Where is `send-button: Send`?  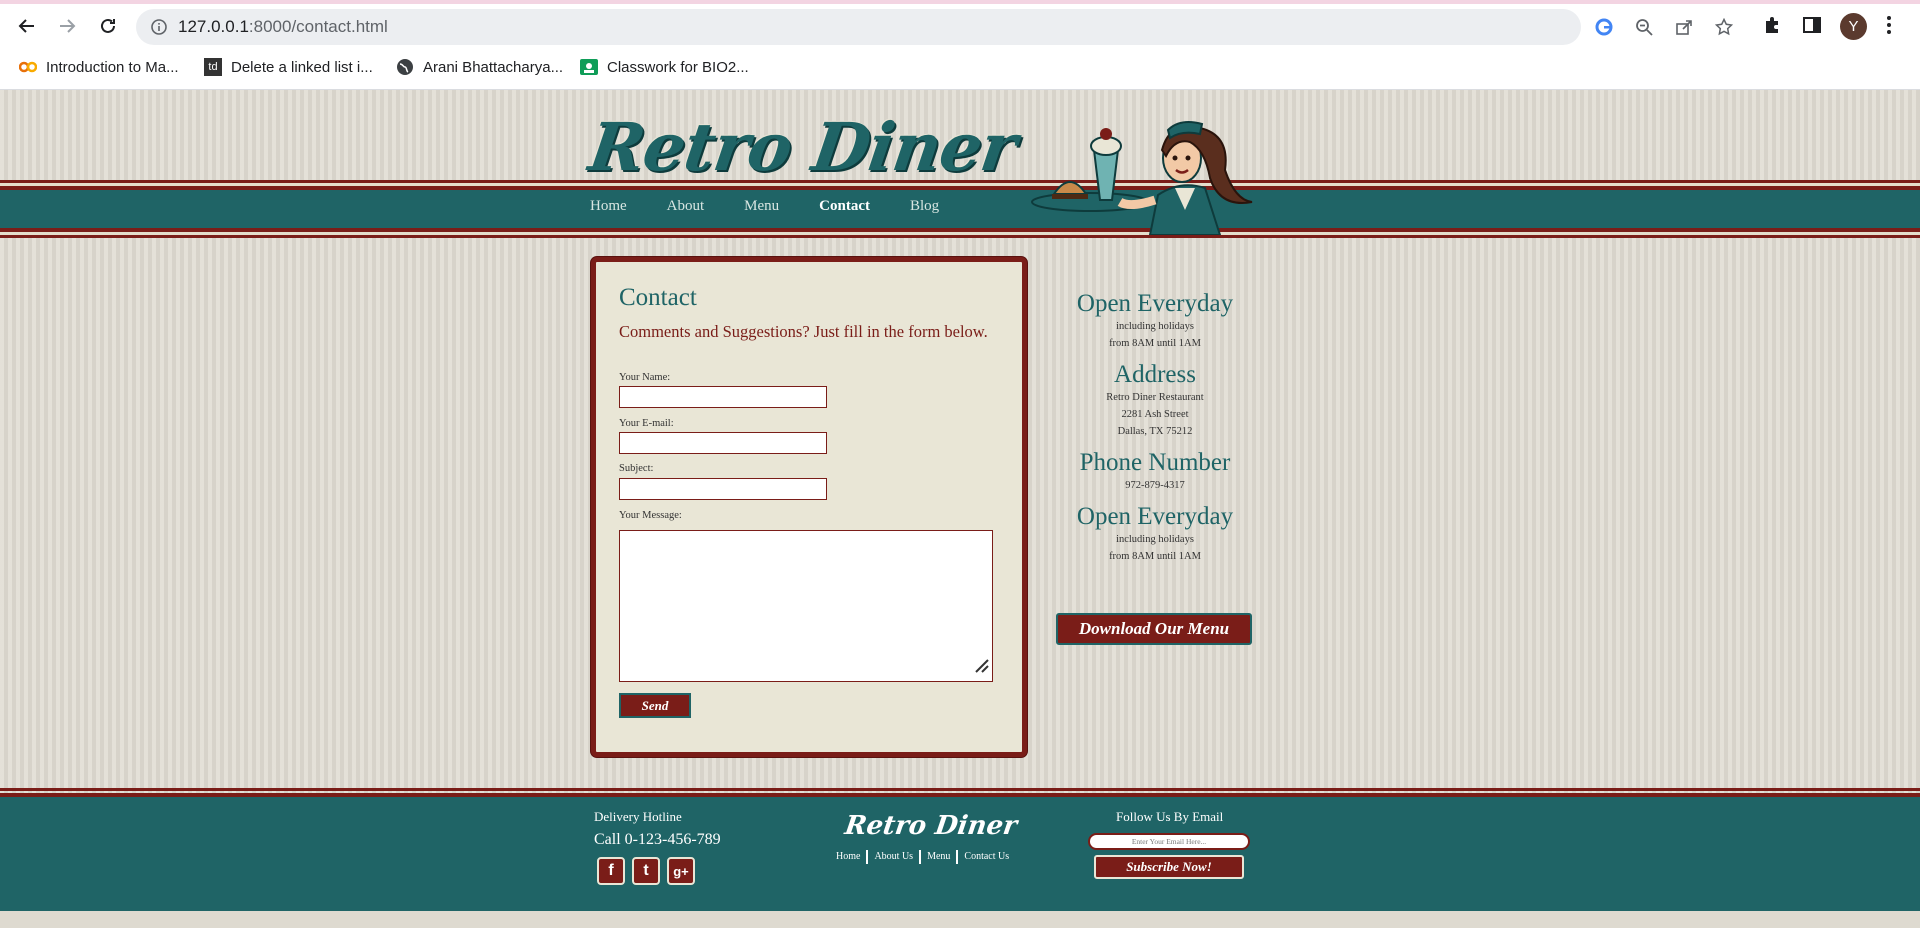
send-button: Send is located at coordinates (655, 705).